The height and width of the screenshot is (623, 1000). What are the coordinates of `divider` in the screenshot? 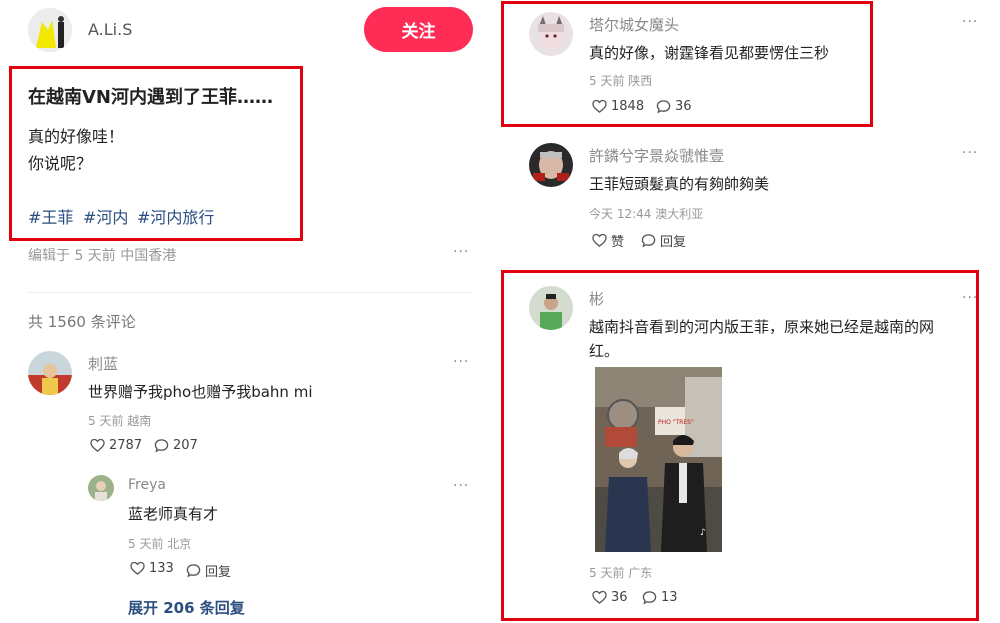 It's located at (250, 292).